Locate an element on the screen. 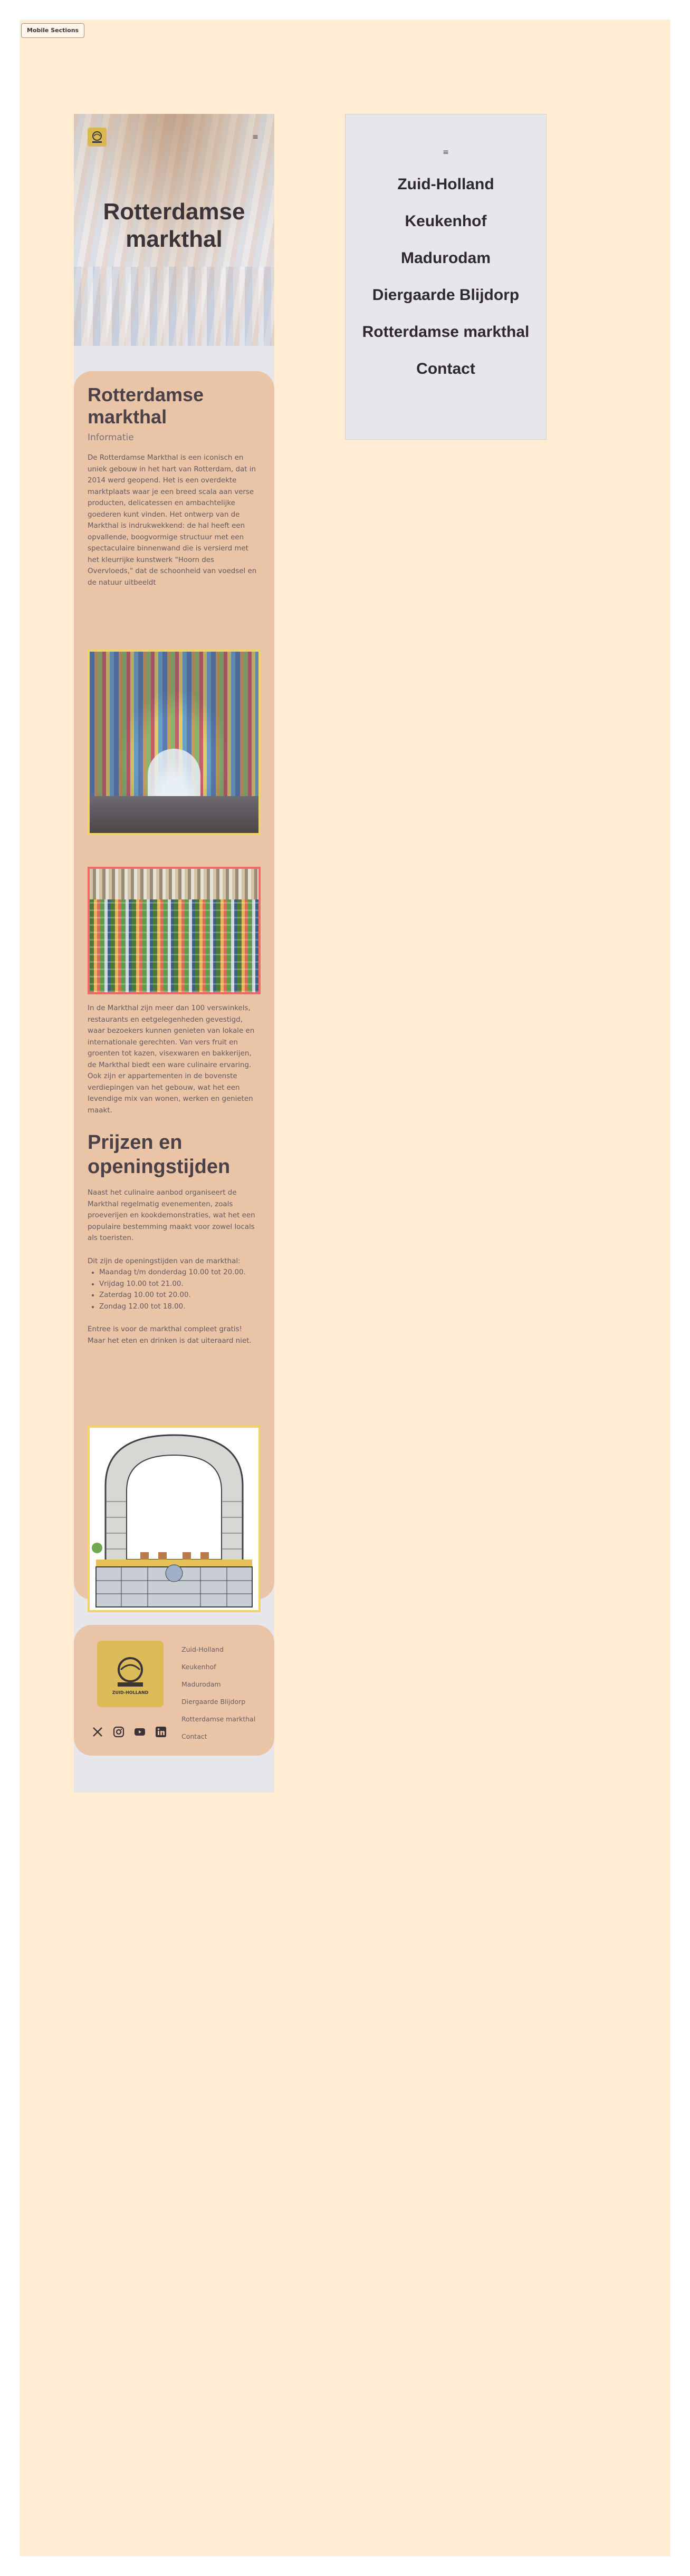 The image size is (690, 2576). menu-toggle-icon: ≡ is located at coordinates (446, 152).